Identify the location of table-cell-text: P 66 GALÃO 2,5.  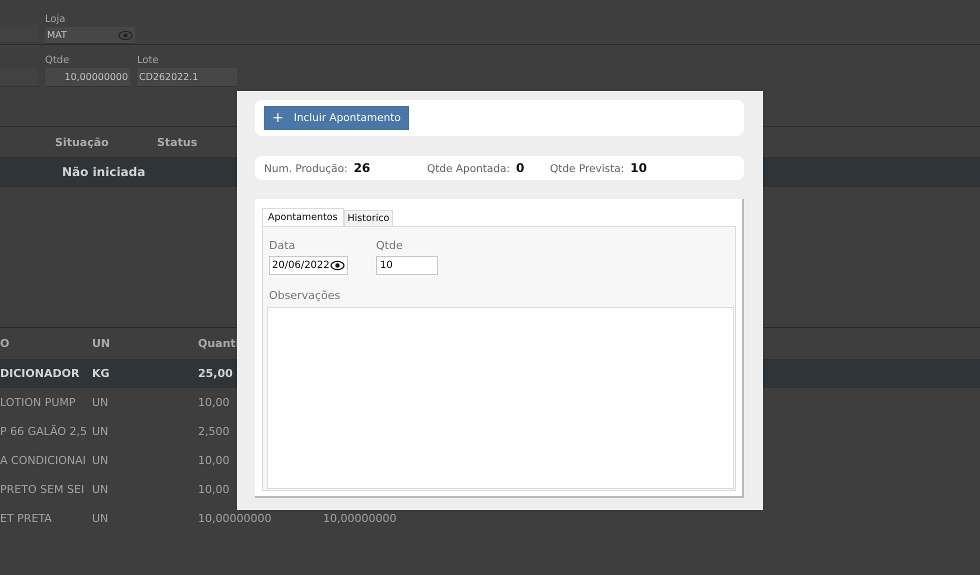
(44, 431).